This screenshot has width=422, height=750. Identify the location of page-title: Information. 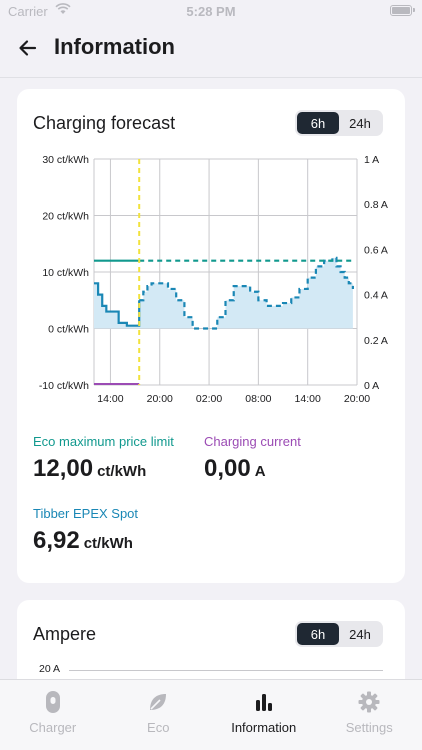
(114, 46).